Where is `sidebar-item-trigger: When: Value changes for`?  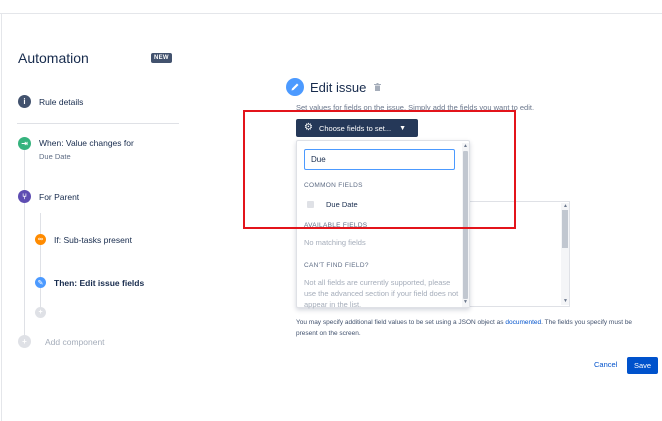
sidebar-item-trigger: When: Value changes for is located at coordinates (86, 143).